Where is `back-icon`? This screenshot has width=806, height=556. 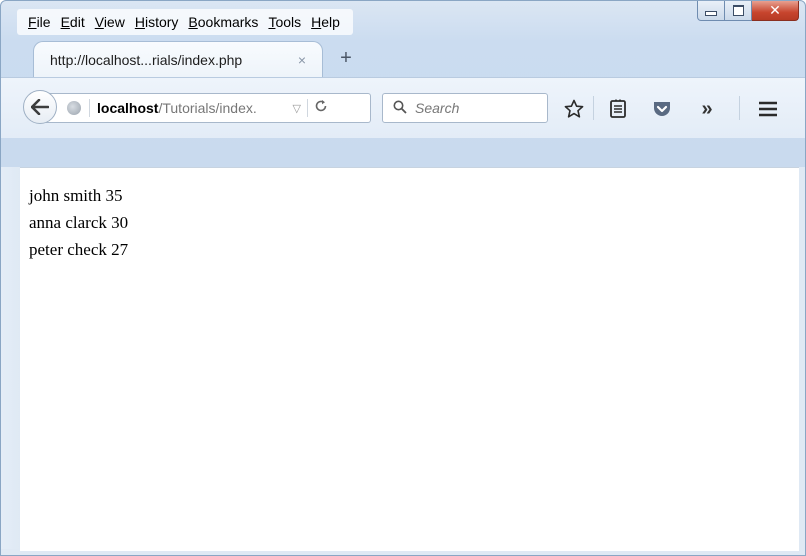 back-icon is located at coordinates (40, 107).